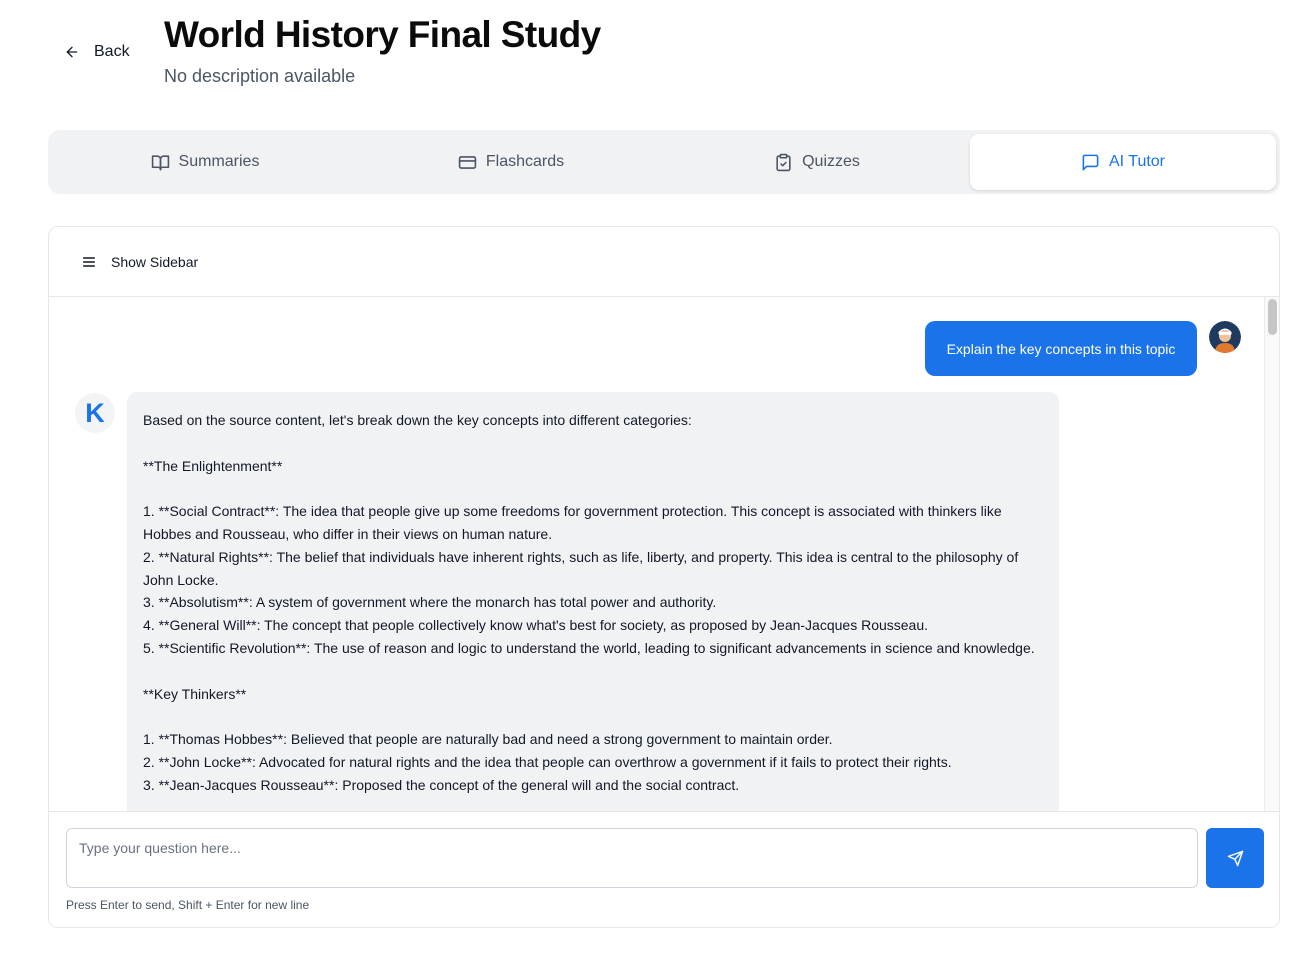 The height and width of the screenshot is (980, 1312). Describe the element at coordinates (1271, 554) in the screenshot. I see `message-scrollbar` at that location.